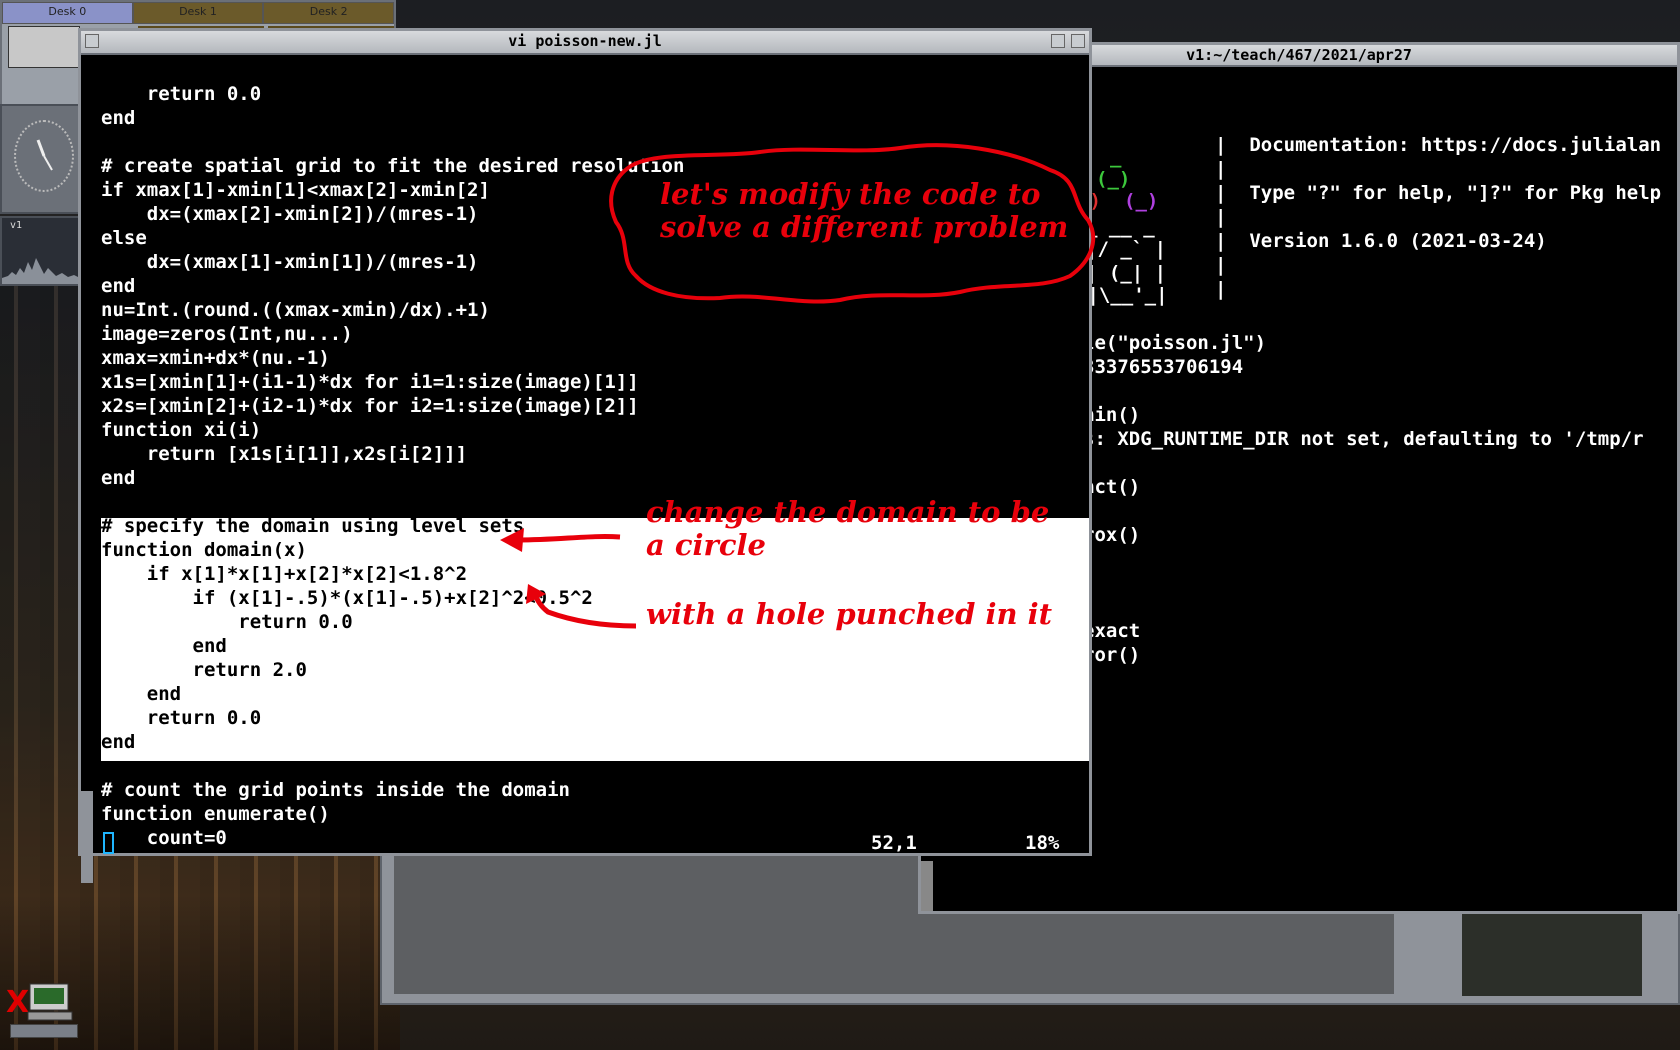 Image resolution: width=1680 pixels, height=1050 pixels. I want to click on desk-1-tab: Desk 1, so click(198, 13).